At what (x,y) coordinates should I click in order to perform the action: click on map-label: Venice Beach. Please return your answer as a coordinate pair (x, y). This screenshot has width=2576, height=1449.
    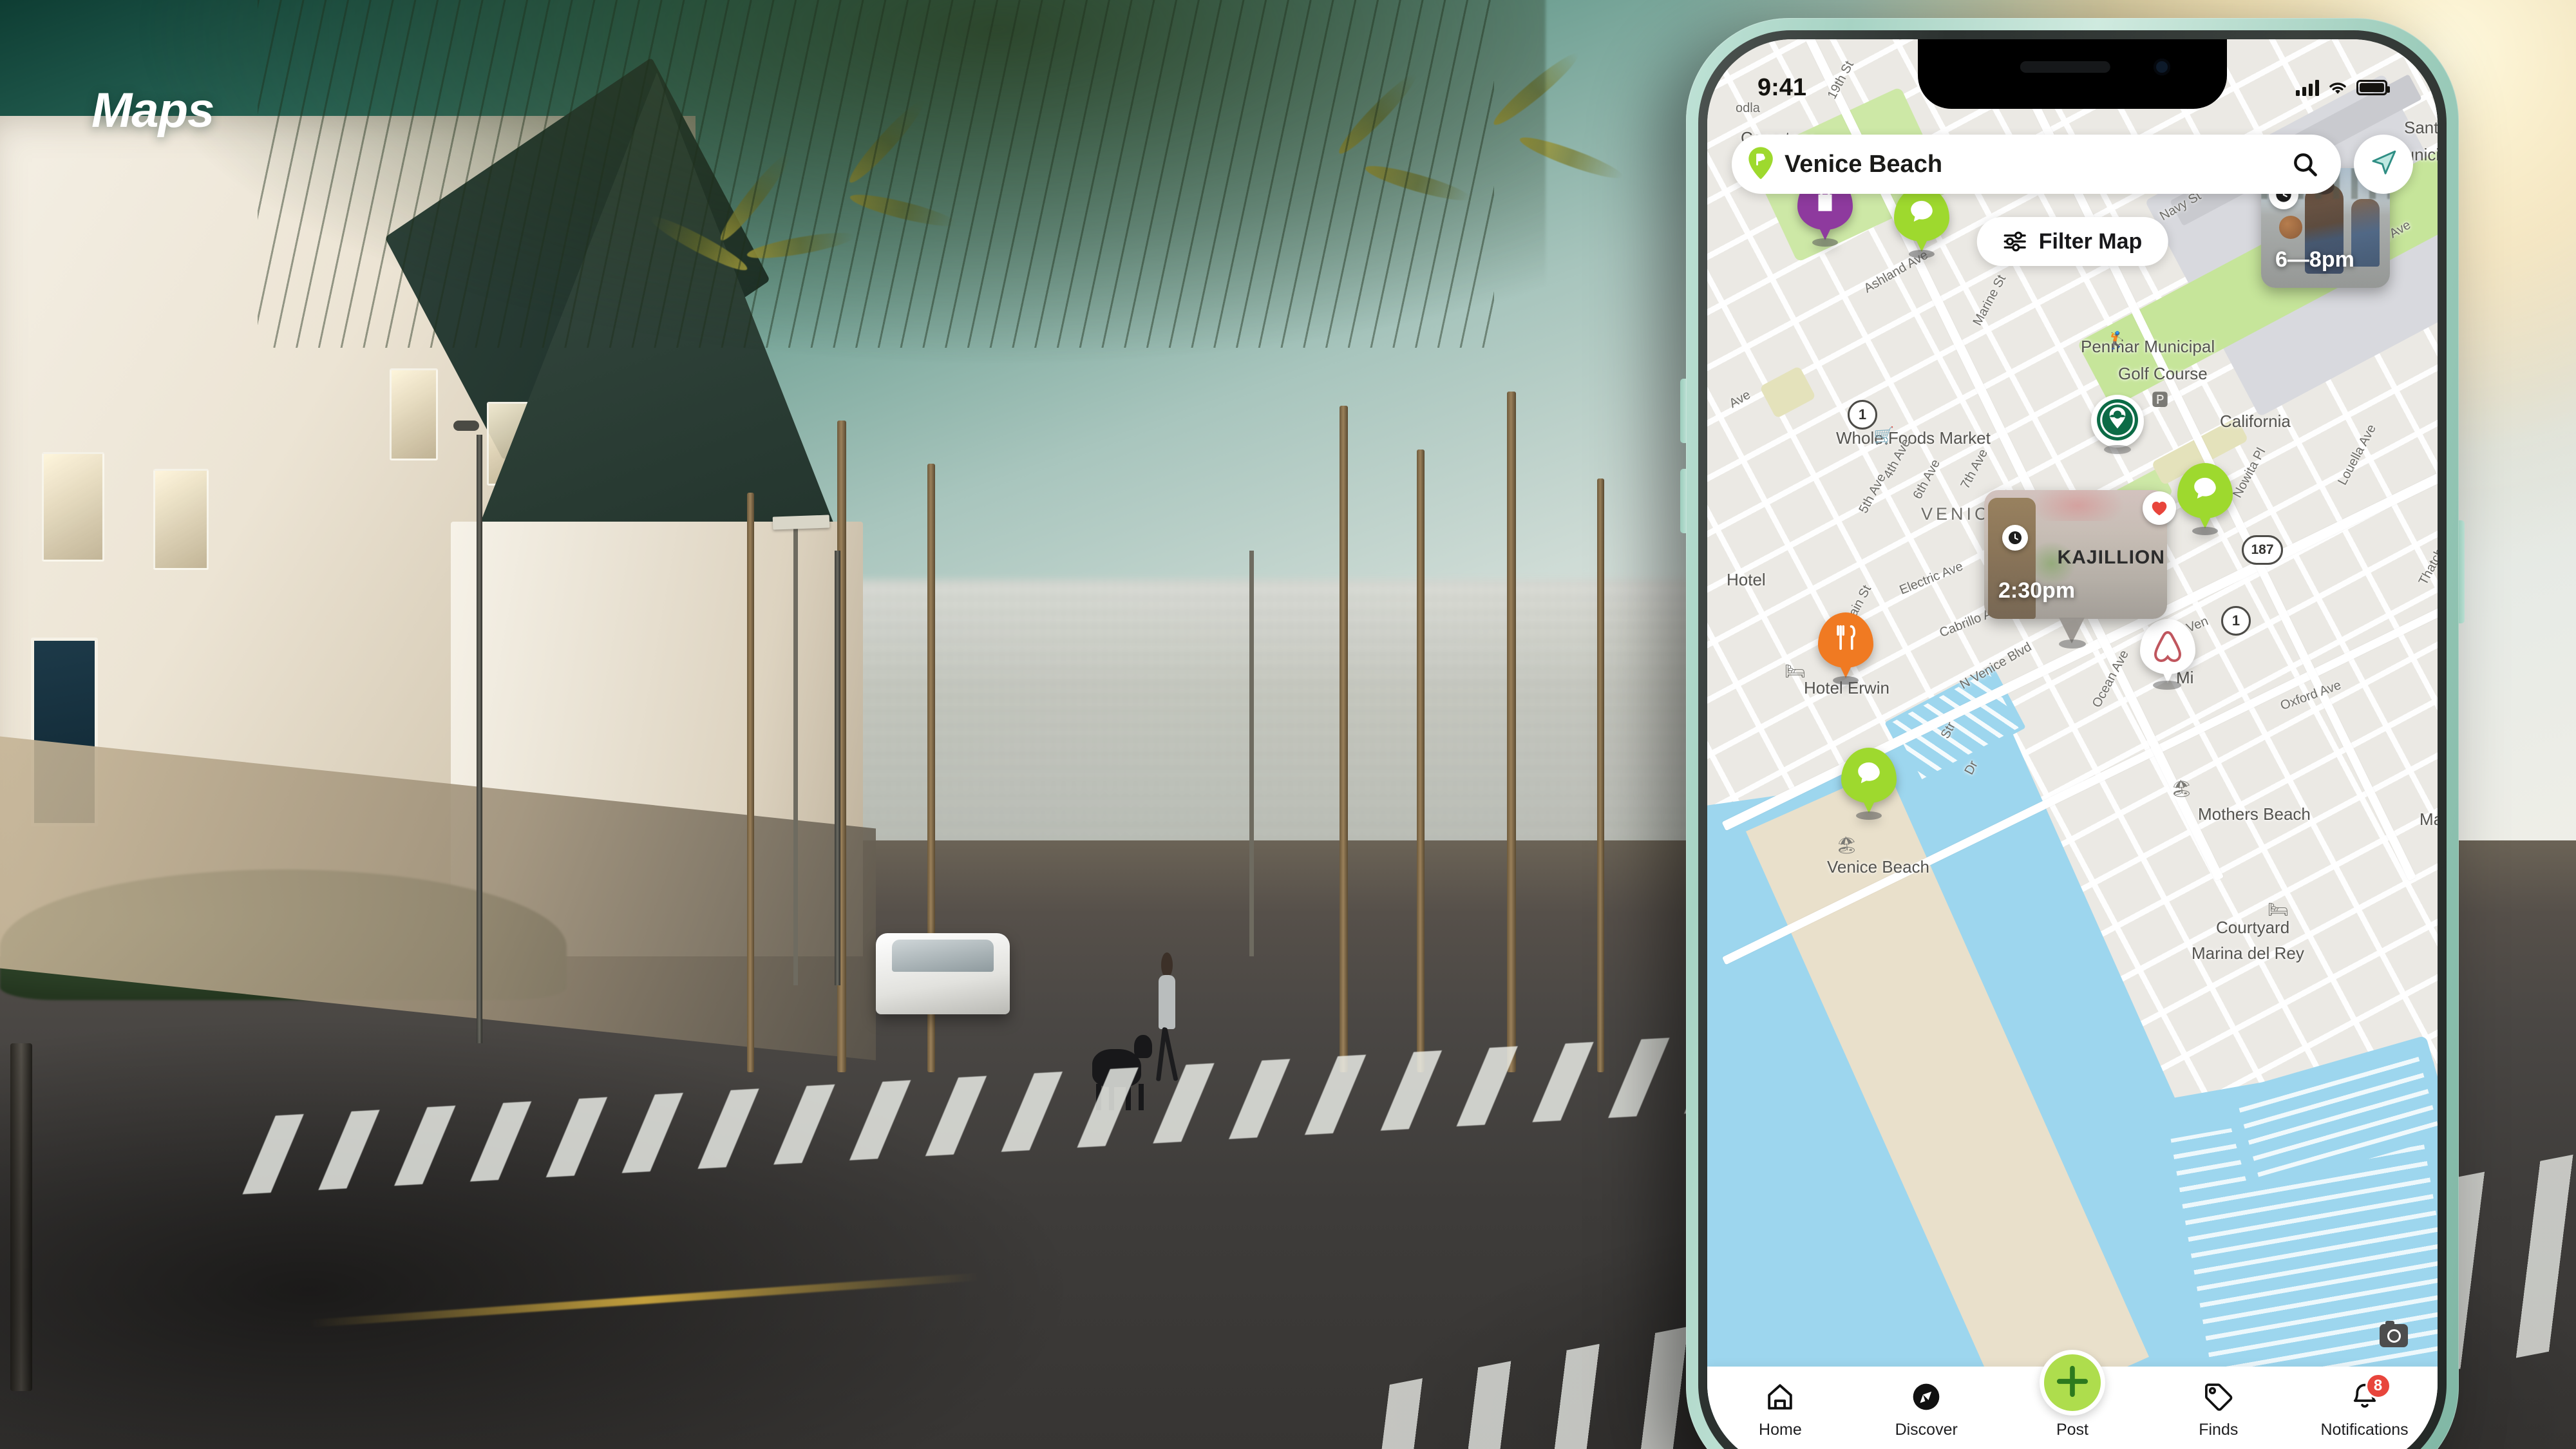
    Looking at the image, I should click on (1878, 867).